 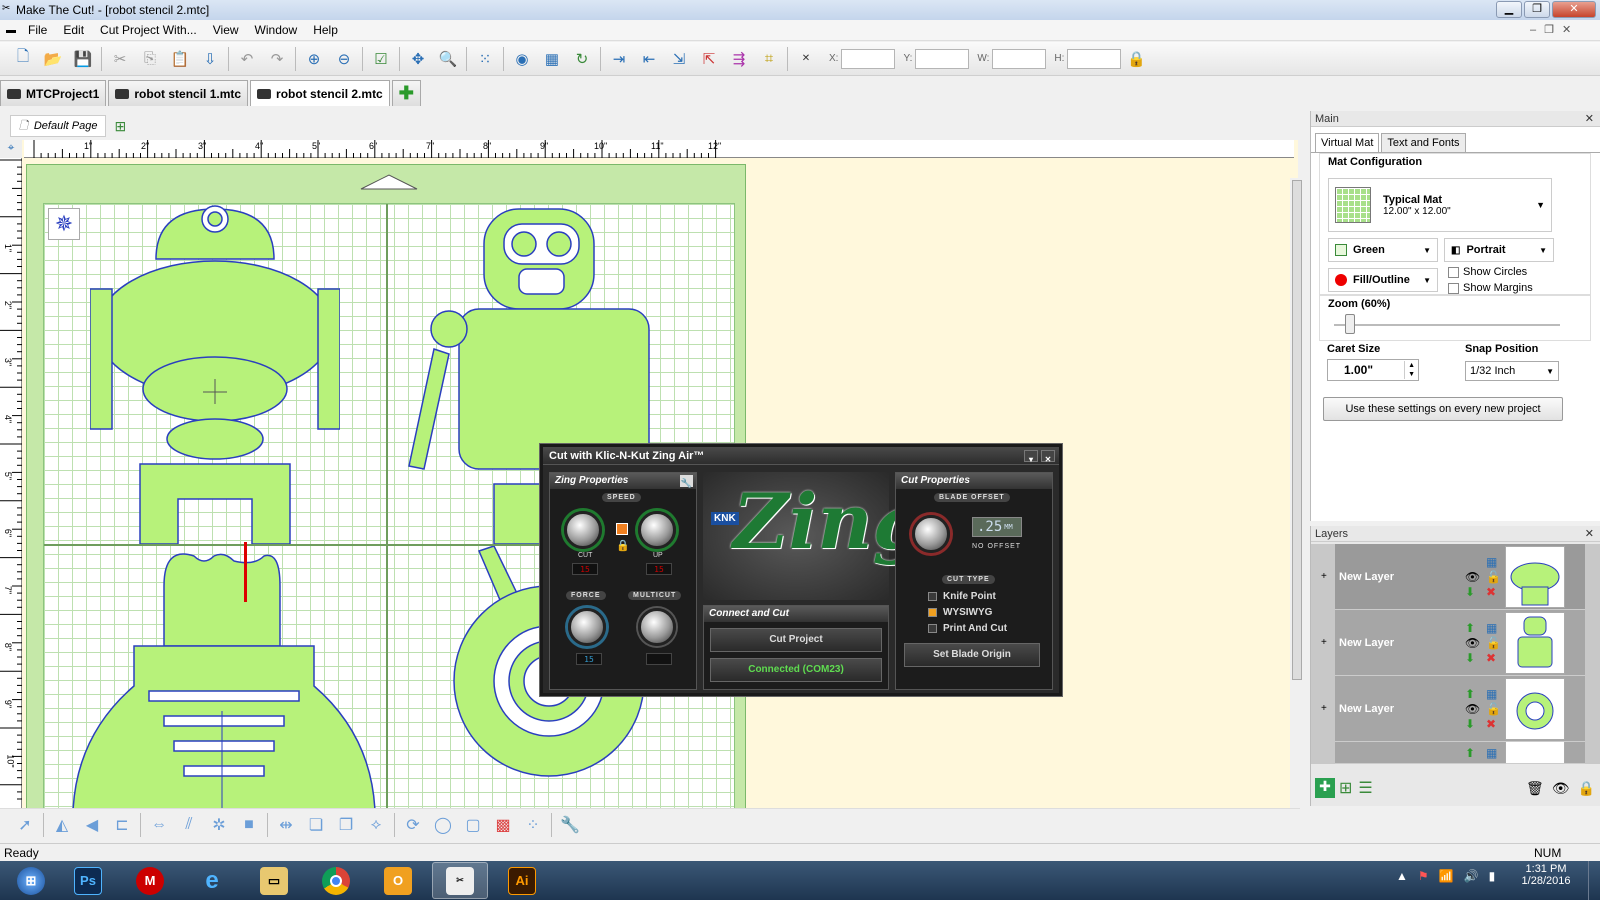 What do you see at coordinates (1460, 753) in the screenshot?
I see `layer-item: ⬆ ▦` at bounding box center [1460, 753].